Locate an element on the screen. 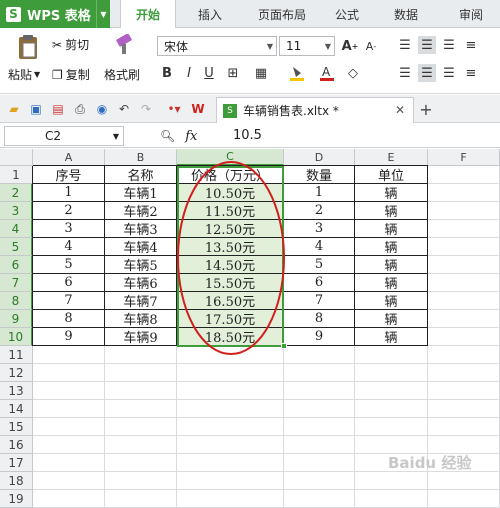  align-bottom-icon: ☰ is located at coordinates (449, 45).